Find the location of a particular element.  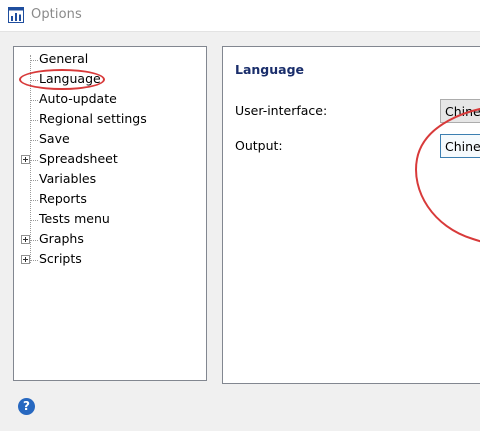

tree-item-auto-update: Auto-update is located at coordinates (110, 99).